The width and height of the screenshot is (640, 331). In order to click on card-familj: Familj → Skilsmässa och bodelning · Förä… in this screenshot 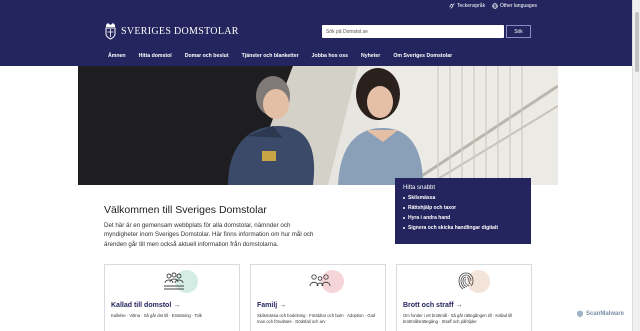, I will do `click(318, 297)`.